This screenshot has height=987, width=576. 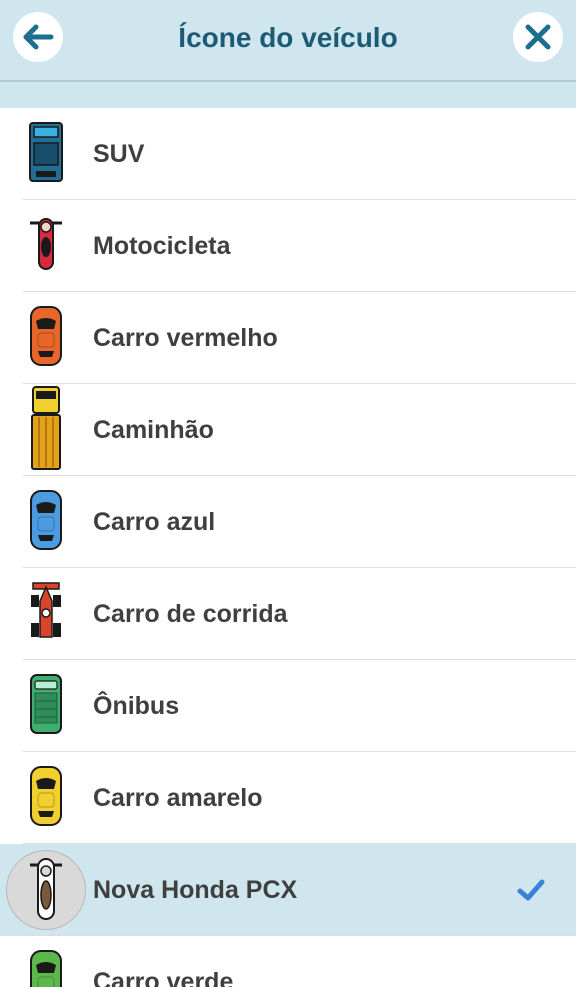 What do you see at coordinates (178, 798) in the screenshot?
I see `vehicle-label: Carro amarelo` at bounding box center [178, 798].